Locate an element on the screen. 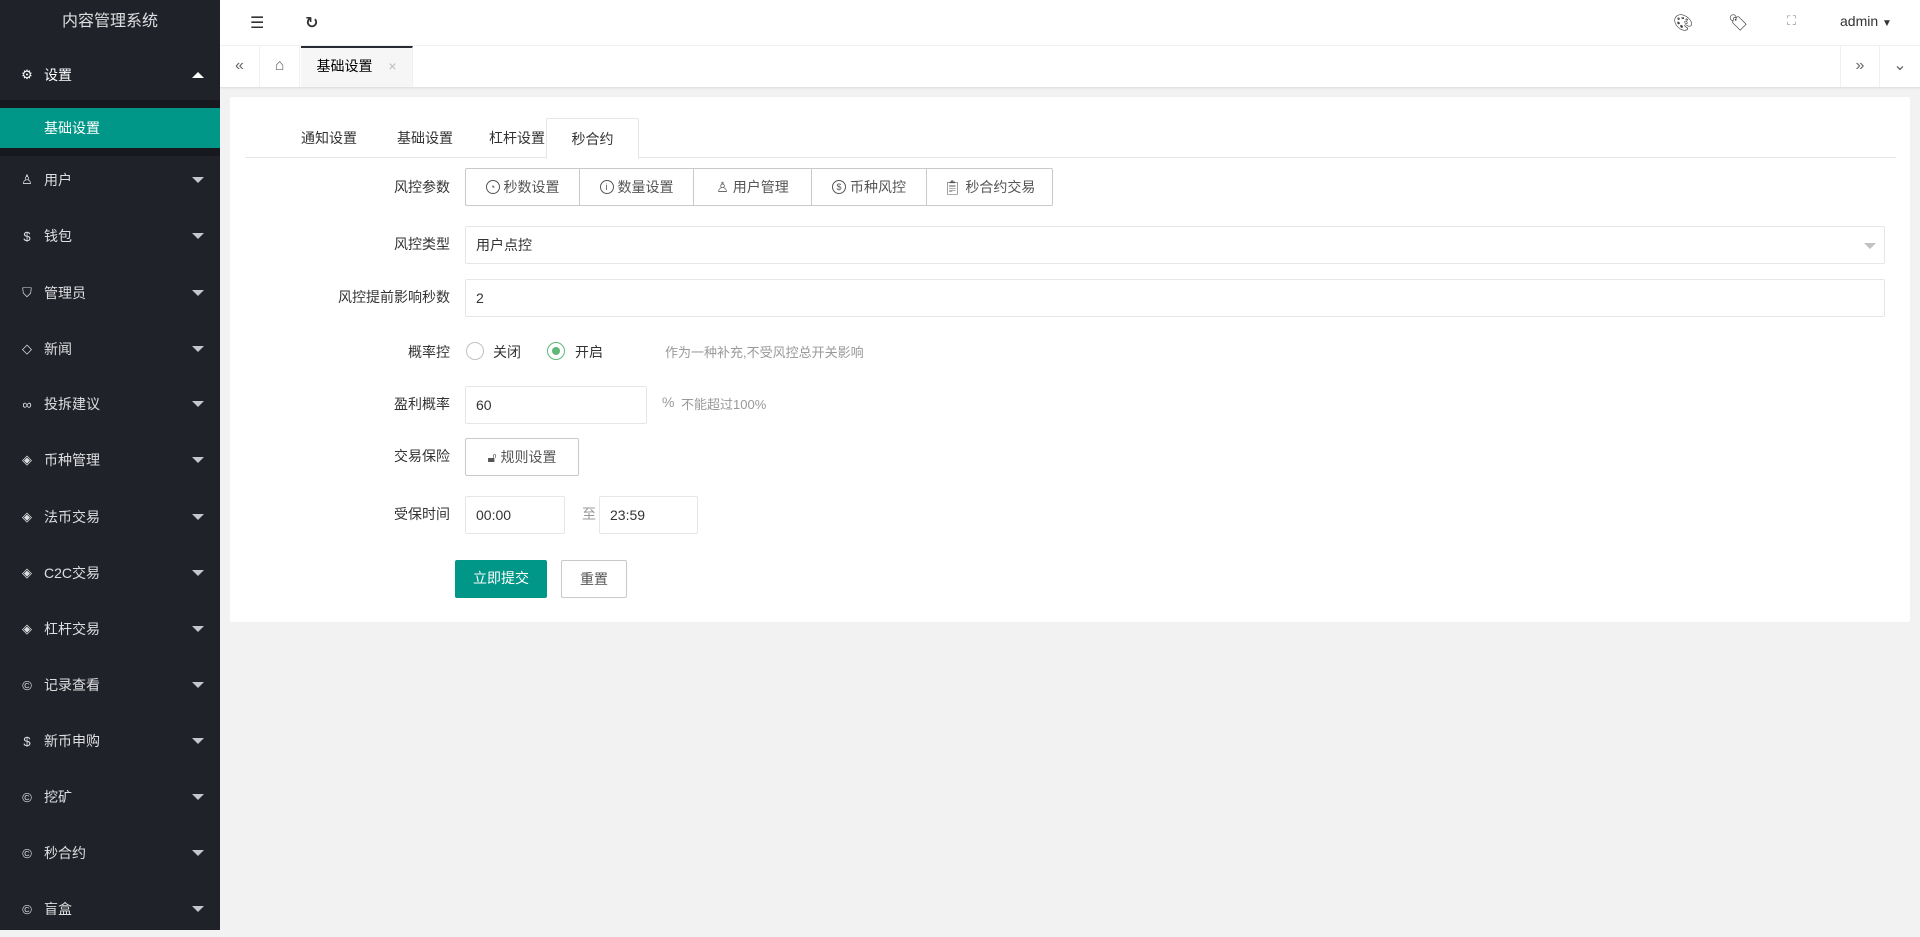 Image resolution: width=1920 pixels, height=937 pixels. sidebar-item-label: 挖矿 is located at coordinates (58, 797).